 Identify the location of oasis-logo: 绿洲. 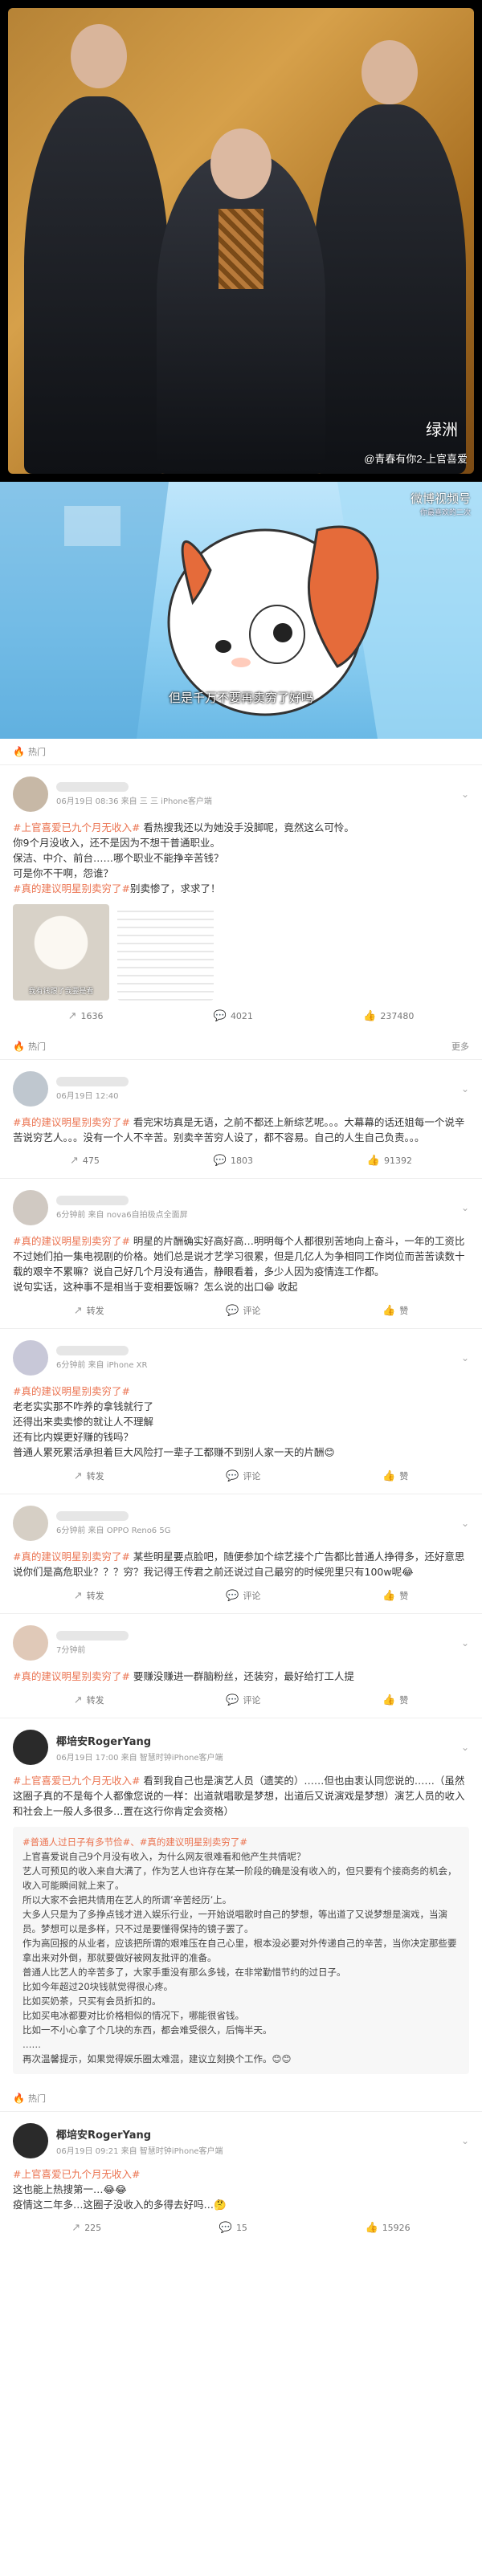
(442, 430).